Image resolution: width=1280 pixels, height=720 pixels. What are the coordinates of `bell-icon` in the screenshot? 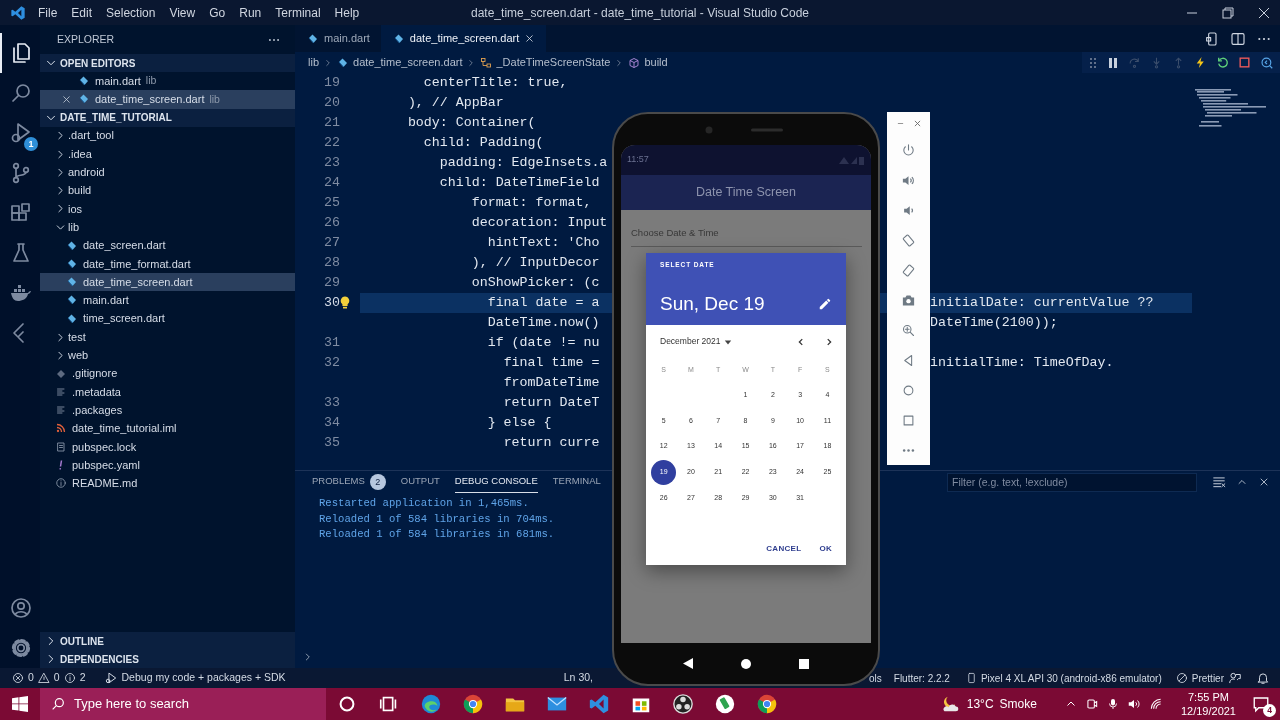 It's located at (1263, 678).